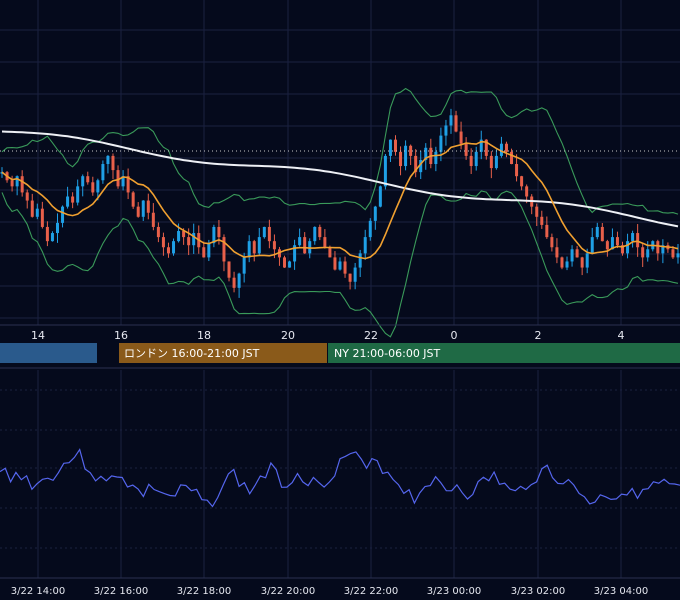 The height and width of the screenshot is (600, 680). Describe the element at coordinates (371, 591) in the screenshot. I see `osc-x-tick-label: 3/22 22:00` at that location.